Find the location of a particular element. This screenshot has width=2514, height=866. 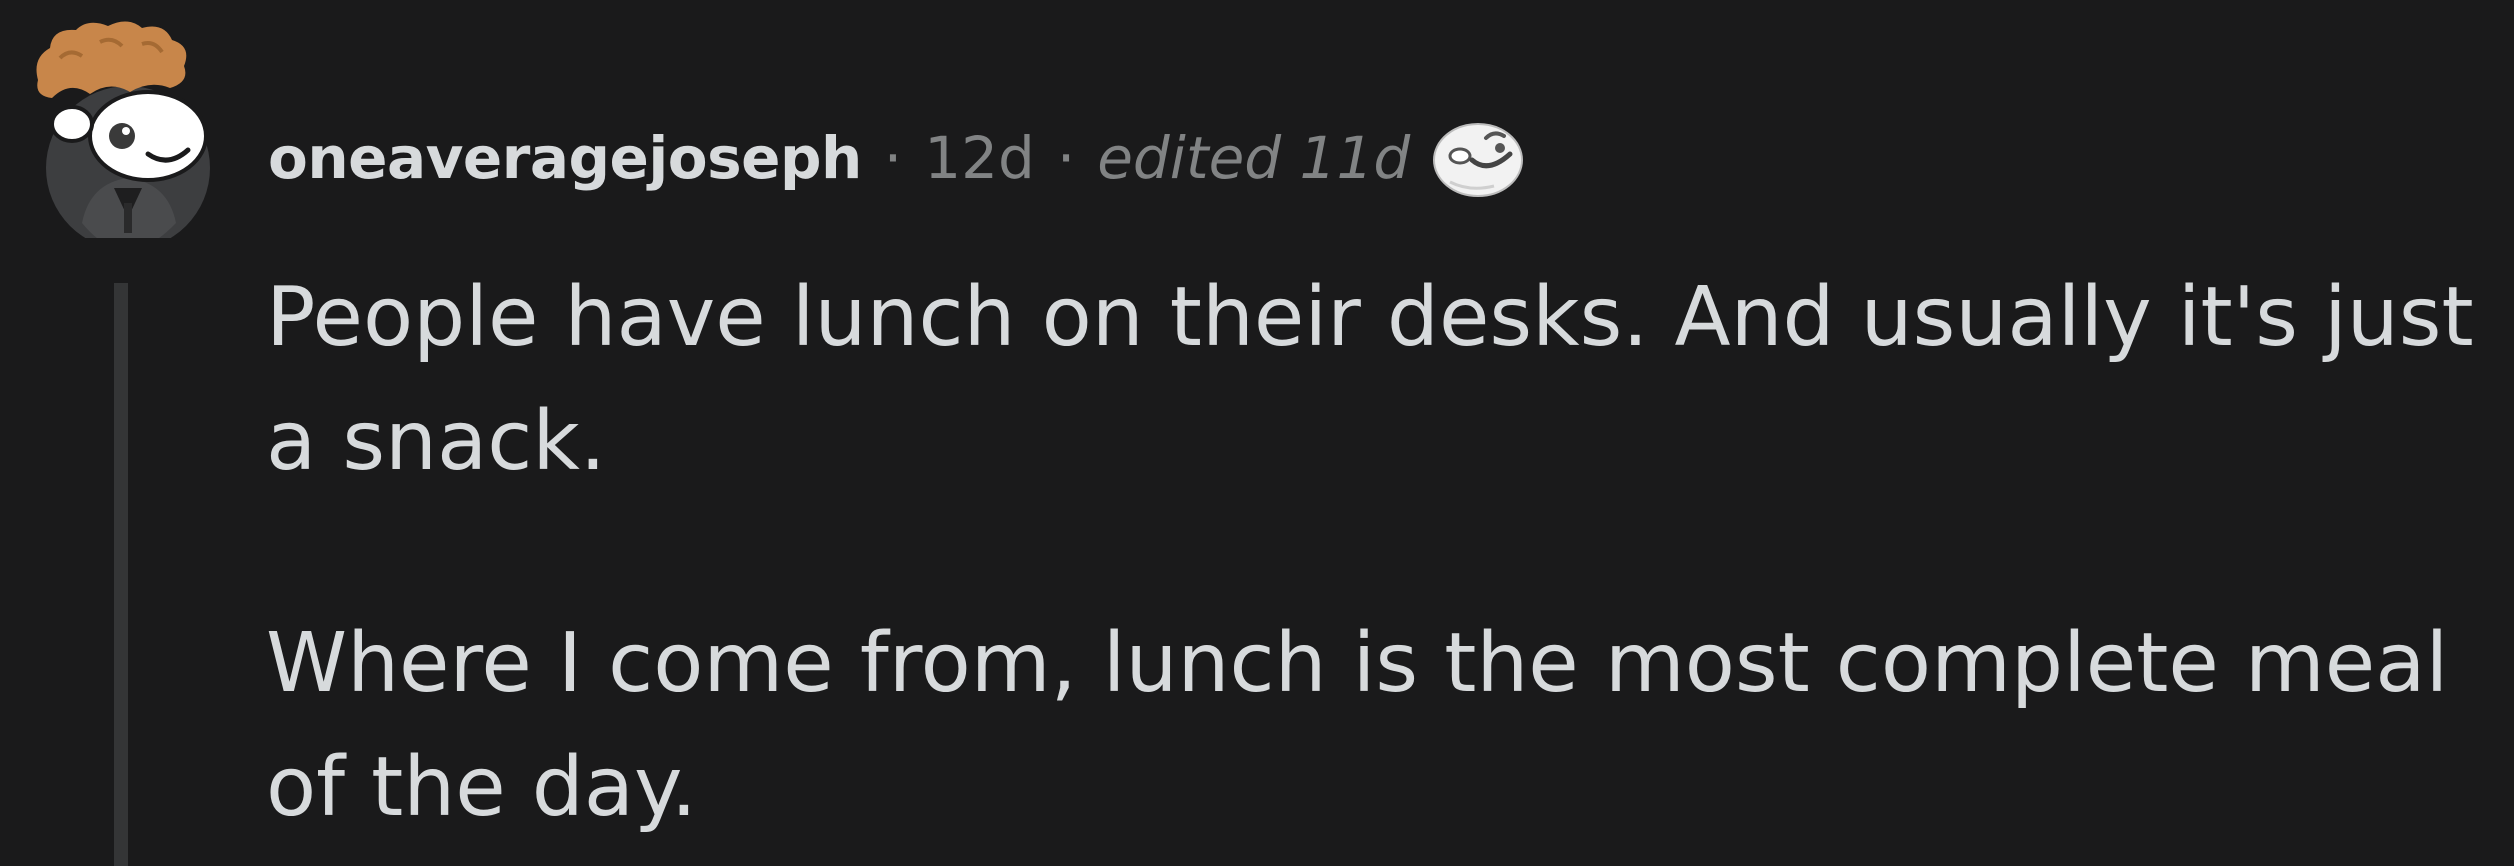

award-icon is located at coordinates (1479, 158).